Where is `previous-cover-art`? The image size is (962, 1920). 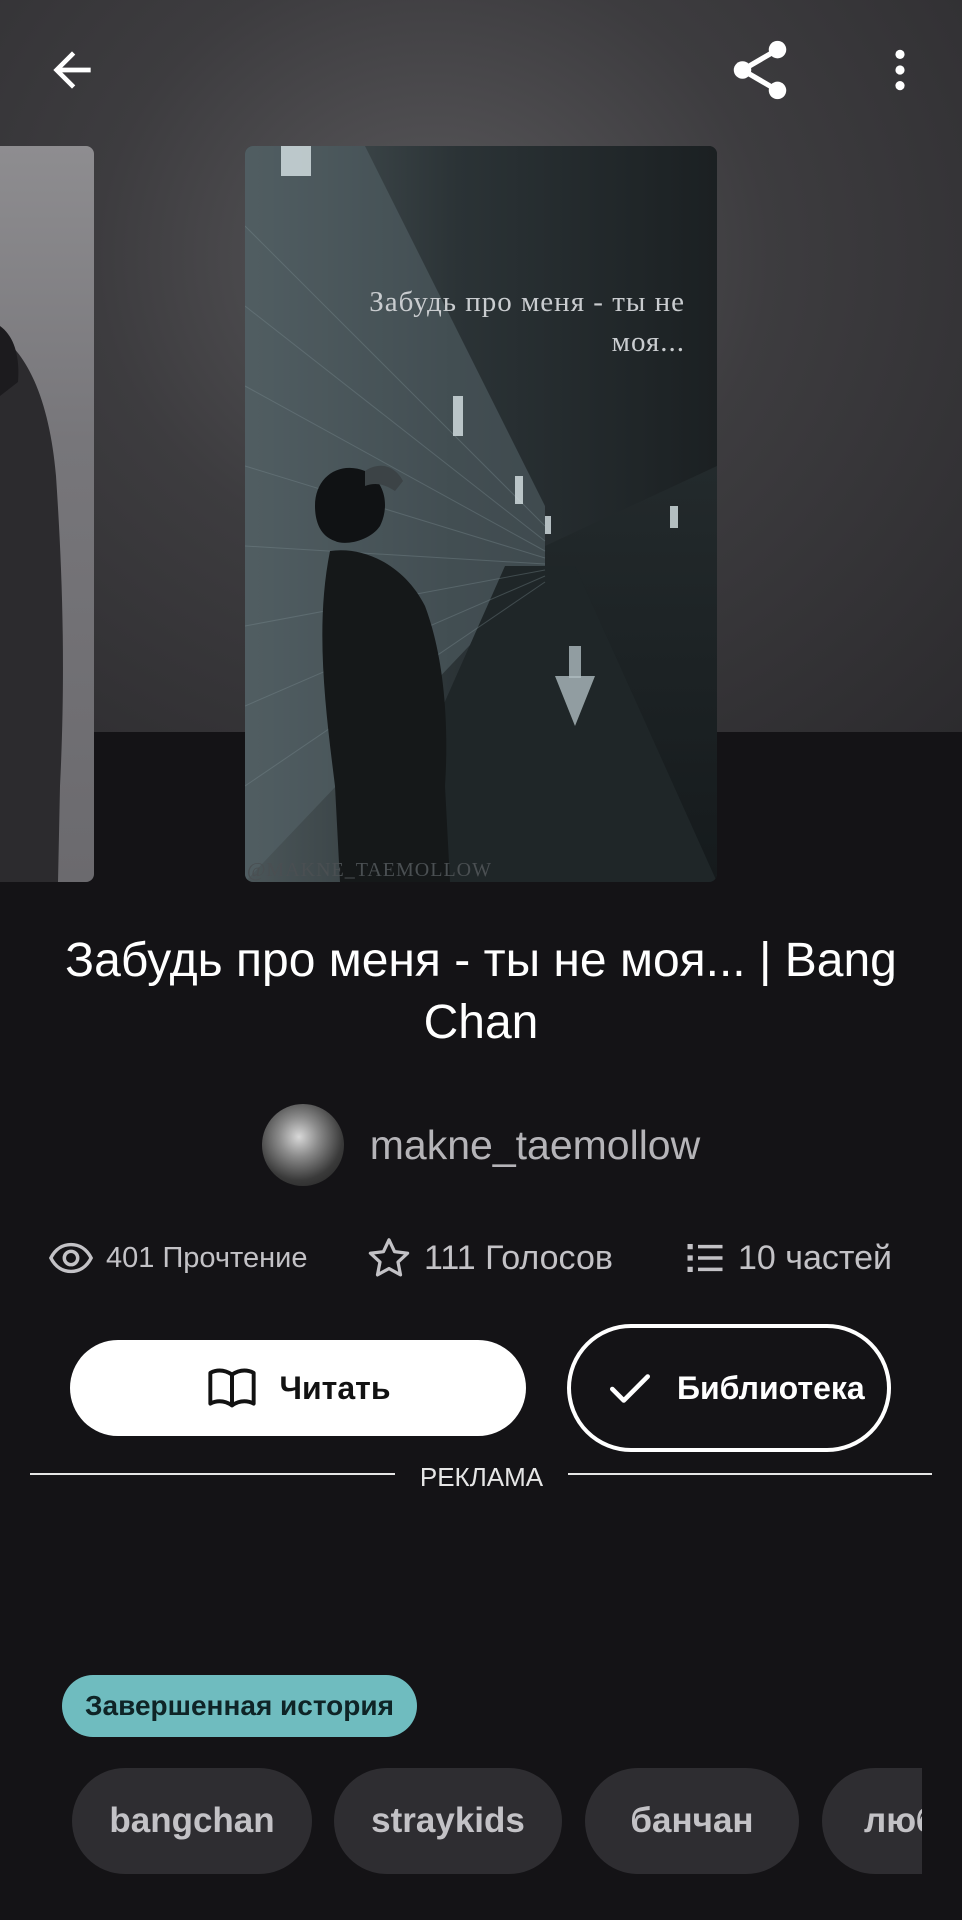 previous-cover-art is located at coordinates (31, 604).